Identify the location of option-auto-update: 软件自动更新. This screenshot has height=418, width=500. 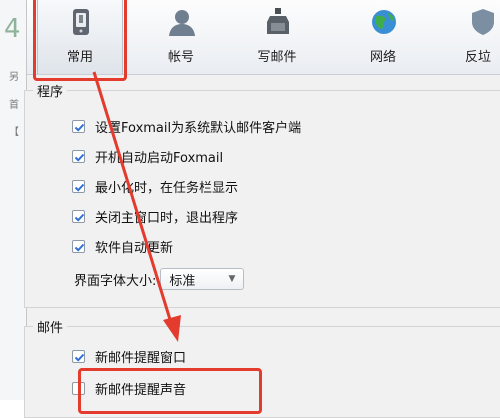
(122, 246).